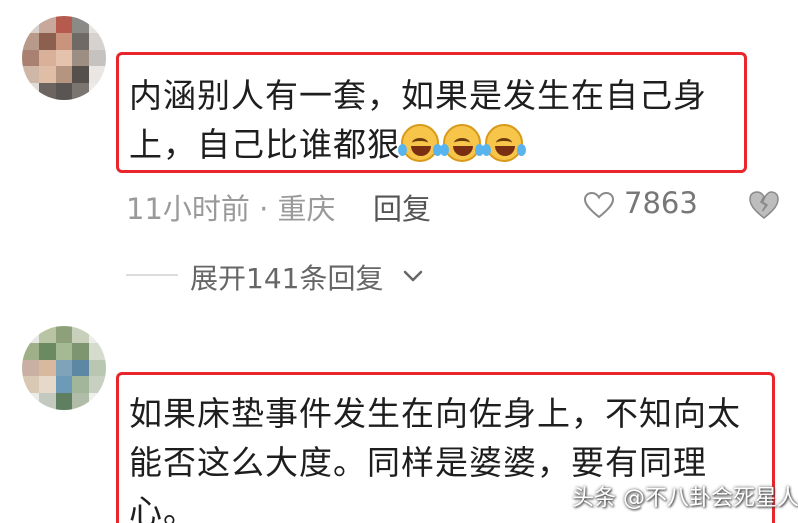 This screenshot has width=798, height=523. Describe the element at coordinates (661, 203) in the screenshot. I see `like-count: 7863` at that location.